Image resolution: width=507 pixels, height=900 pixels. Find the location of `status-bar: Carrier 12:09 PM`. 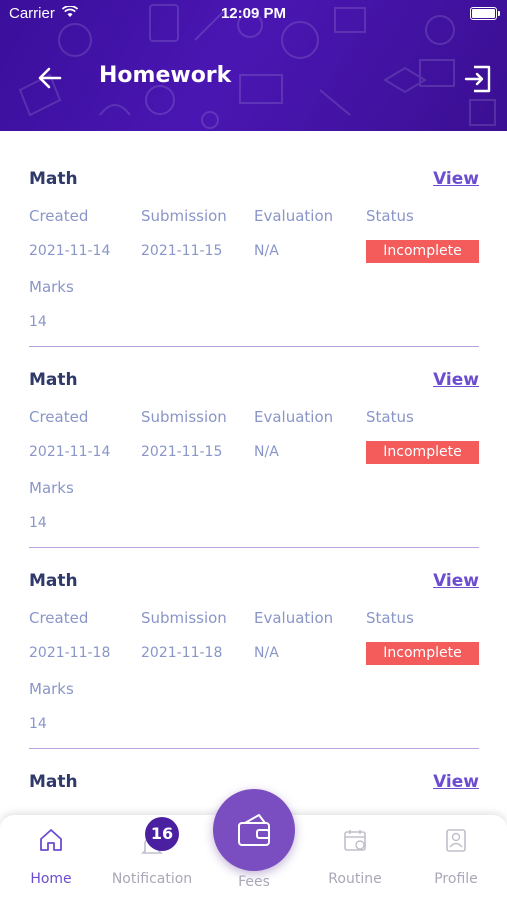

status-bar: Carrier 12:09 PM is located at coordinates (253, 14).